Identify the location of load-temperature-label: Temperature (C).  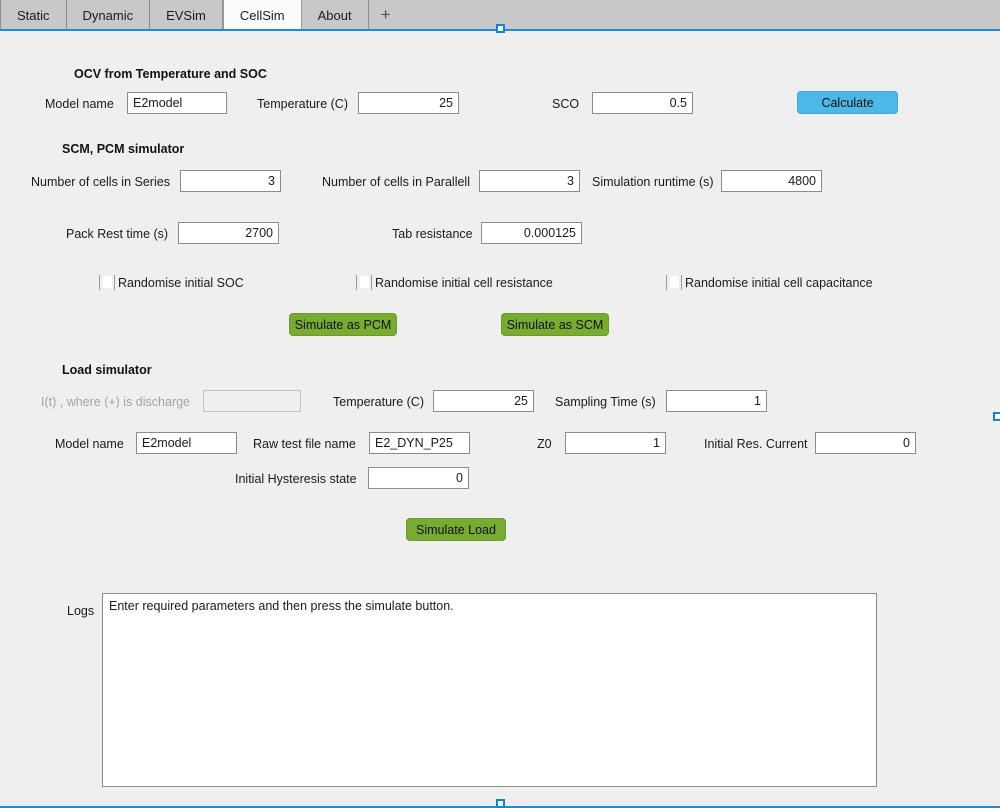
(378, 402).